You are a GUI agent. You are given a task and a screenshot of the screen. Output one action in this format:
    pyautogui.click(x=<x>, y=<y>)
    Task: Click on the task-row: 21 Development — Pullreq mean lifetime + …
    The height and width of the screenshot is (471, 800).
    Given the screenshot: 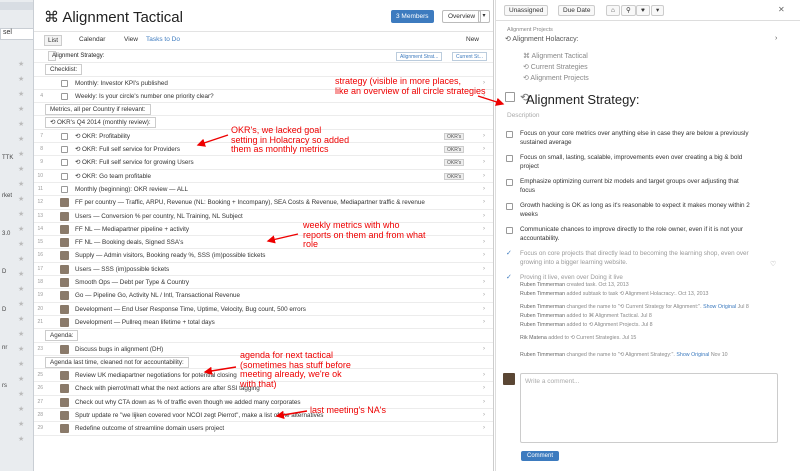 What is the action you would take?
    pyautogui.click(x=263, y=323)
    